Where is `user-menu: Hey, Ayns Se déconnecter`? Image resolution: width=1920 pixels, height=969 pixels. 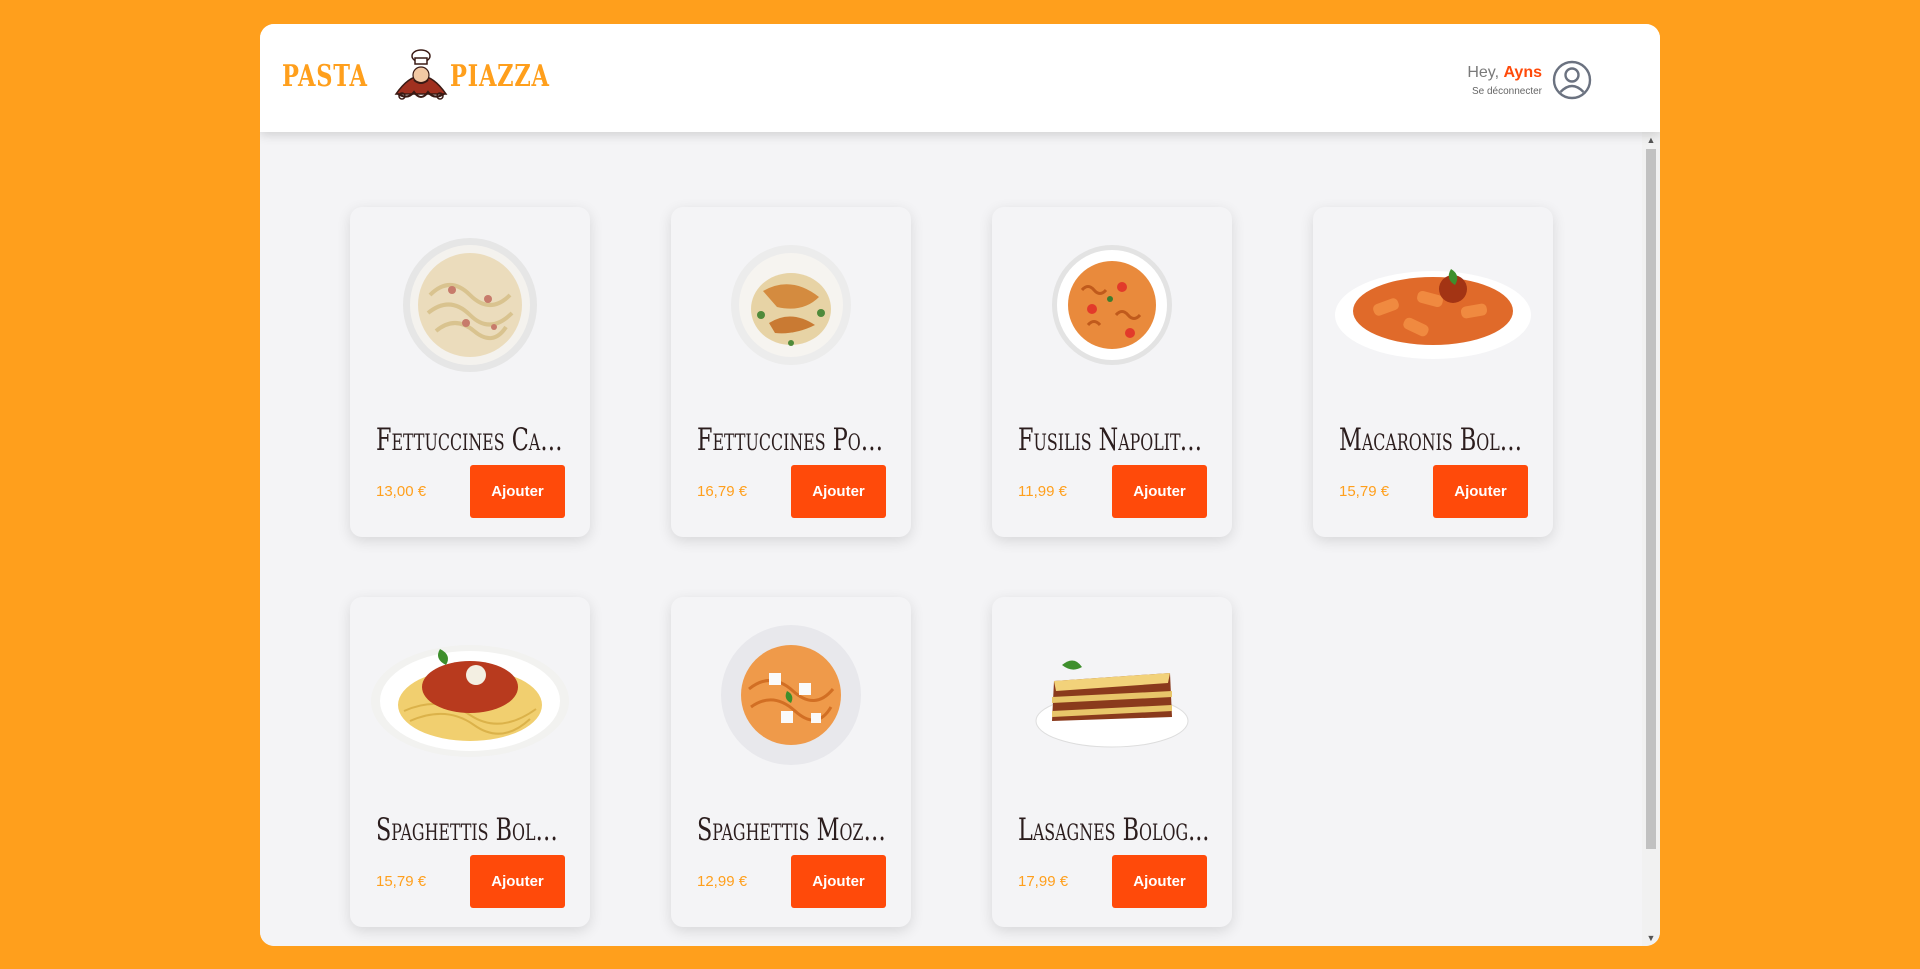
user-menu: Hey, Ayns Se déconnecter is located at coordinates (1529, 80).